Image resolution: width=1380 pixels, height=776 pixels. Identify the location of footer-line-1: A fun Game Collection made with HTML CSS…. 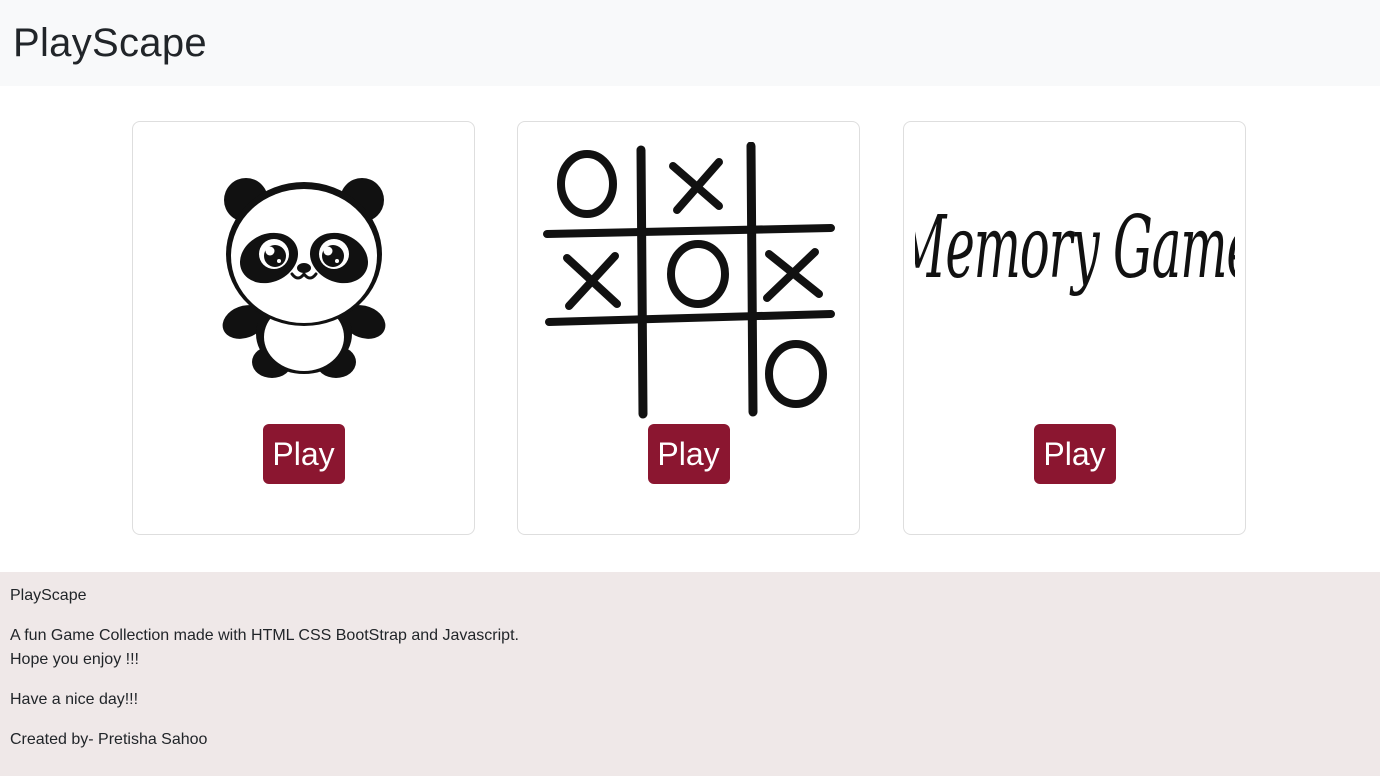
(264, 635).